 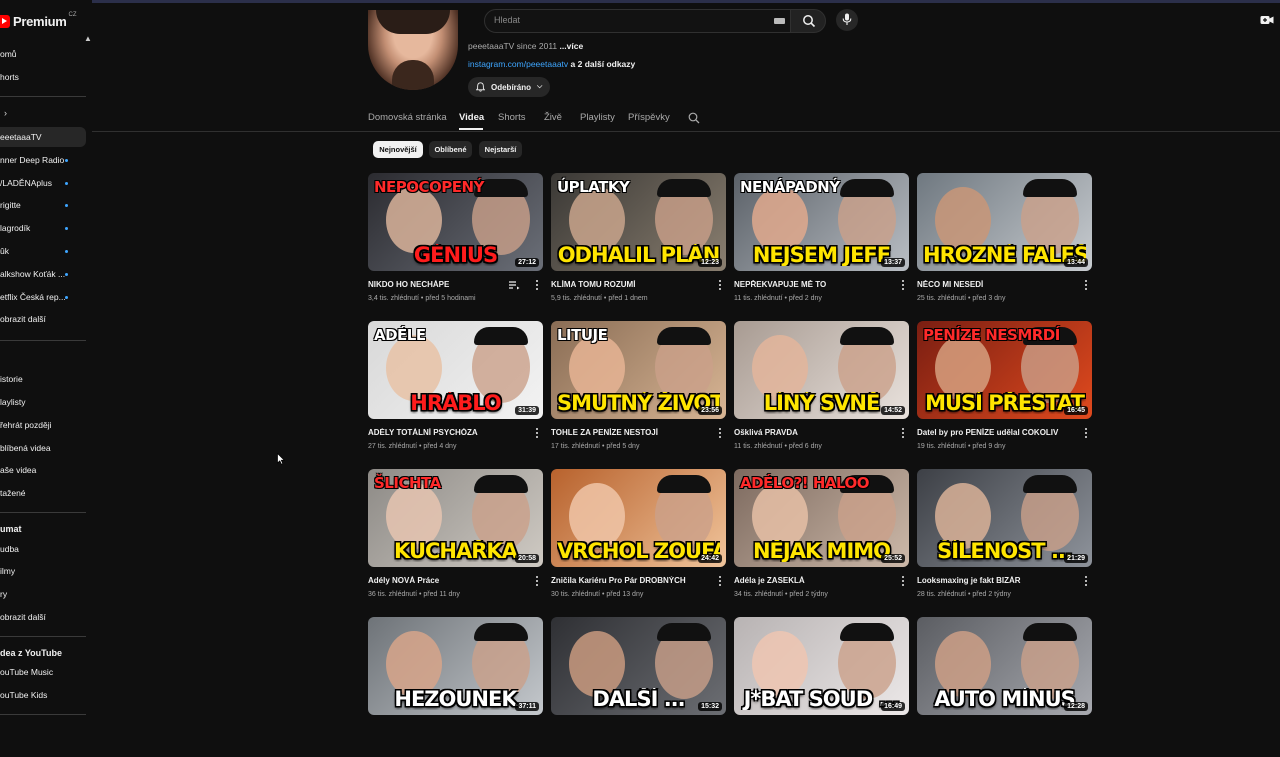 I want to click on video-thumbnail: ÚPLATKY ODHALIL PLÁN 12:23, so click(x=638, y=222).